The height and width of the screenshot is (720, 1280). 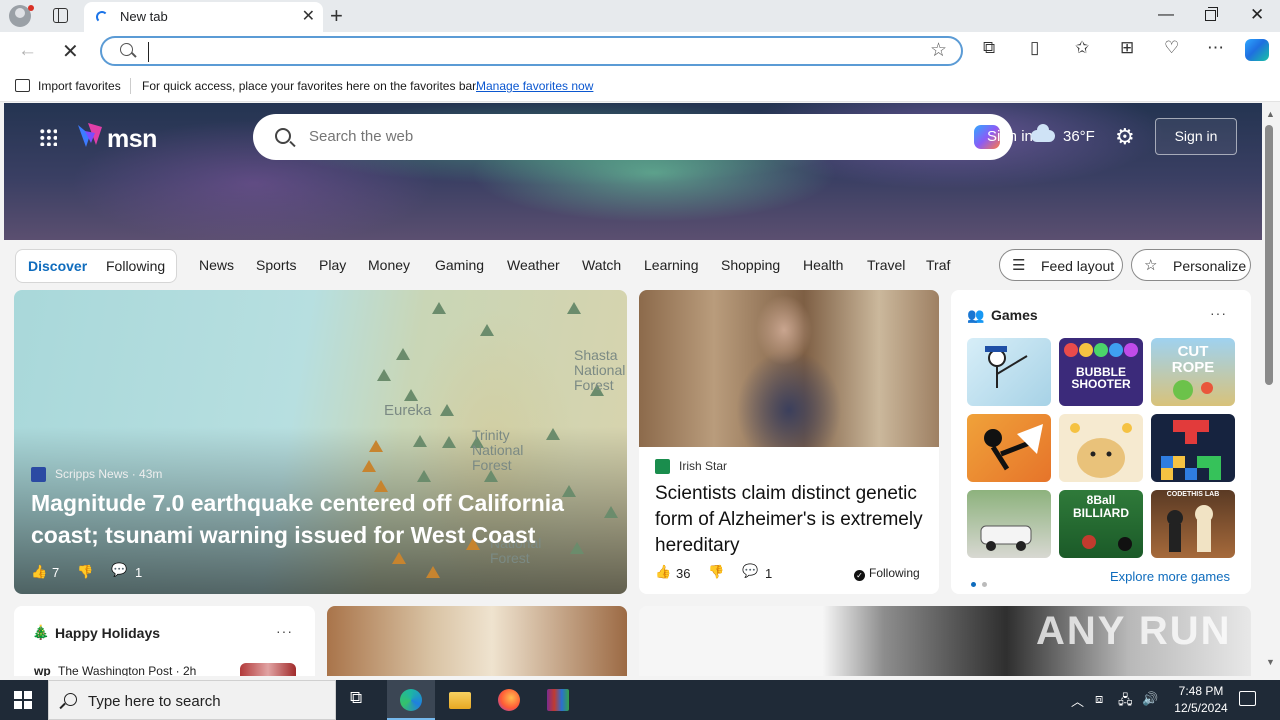 What do you see at coordinates (886, 265) in the screenshot?
I see `category-travel: Travel` at bounding box center [886, 265].